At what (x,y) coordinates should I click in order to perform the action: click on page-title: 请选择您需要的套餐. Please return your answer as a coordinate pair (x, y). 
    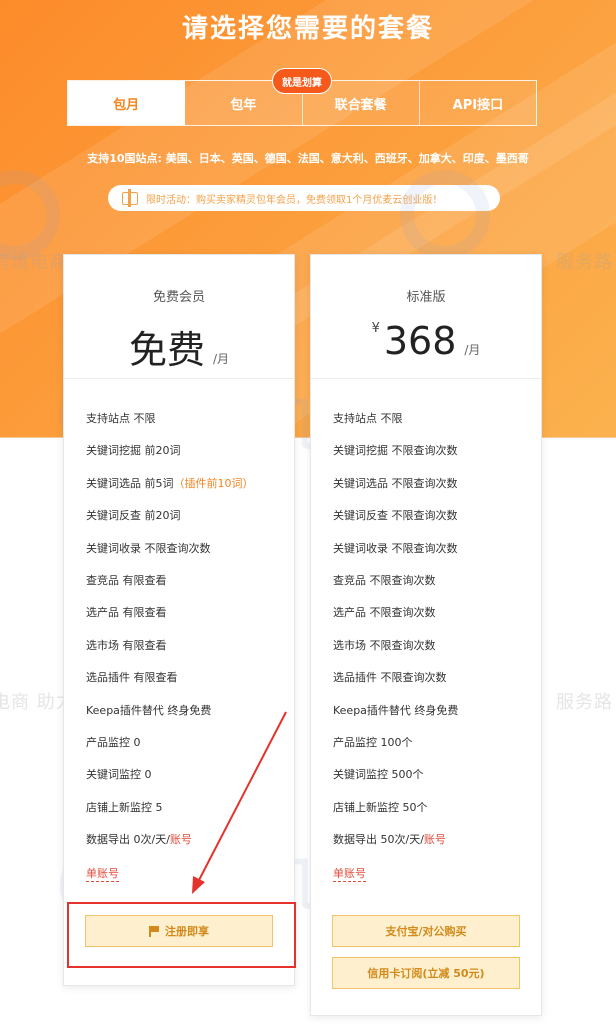
    Looking at the image, I should click on (307, 29).